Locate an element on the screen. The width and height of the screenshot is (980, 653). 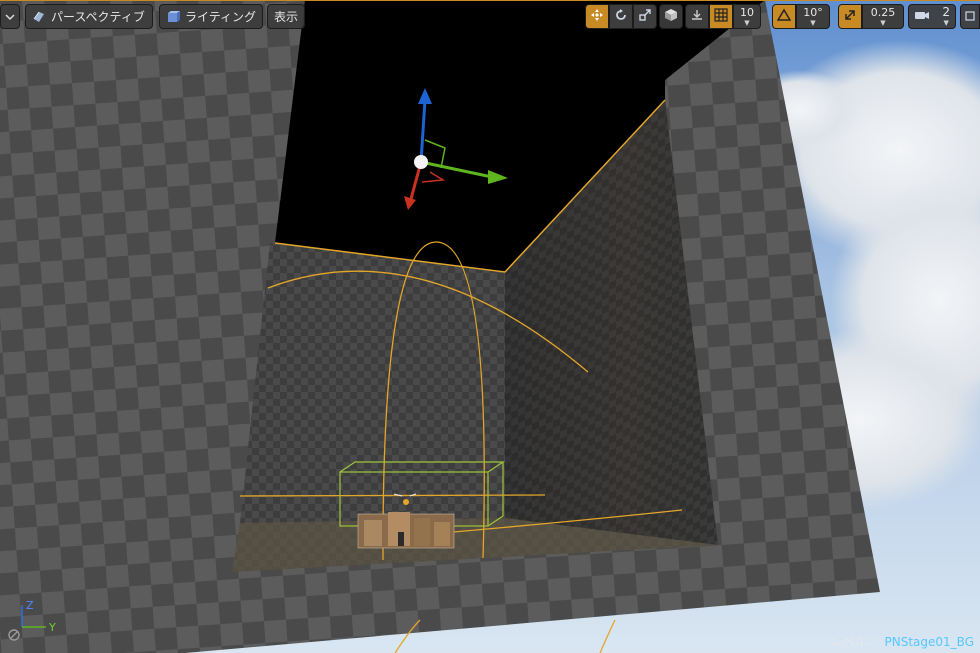
rotation-snap-toggle is located at coordinates (784, 16).